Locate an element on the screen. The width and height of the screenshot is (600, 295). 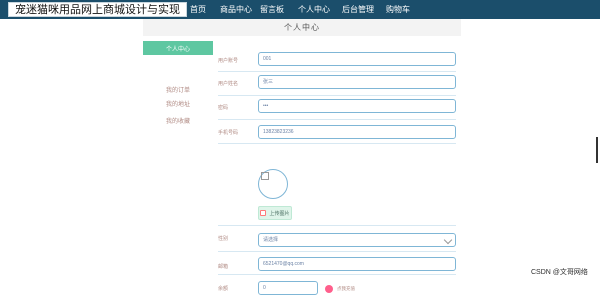
nav-cart: 购物车 is located at coordinates (398, 9).